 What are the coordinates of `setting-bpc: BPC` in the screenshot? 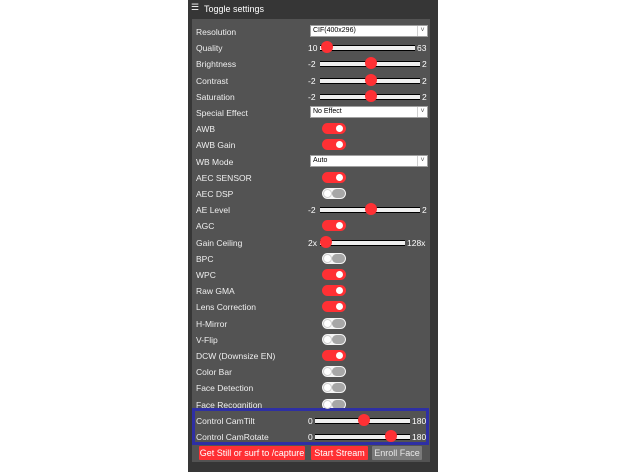 It's located at (311, 258).